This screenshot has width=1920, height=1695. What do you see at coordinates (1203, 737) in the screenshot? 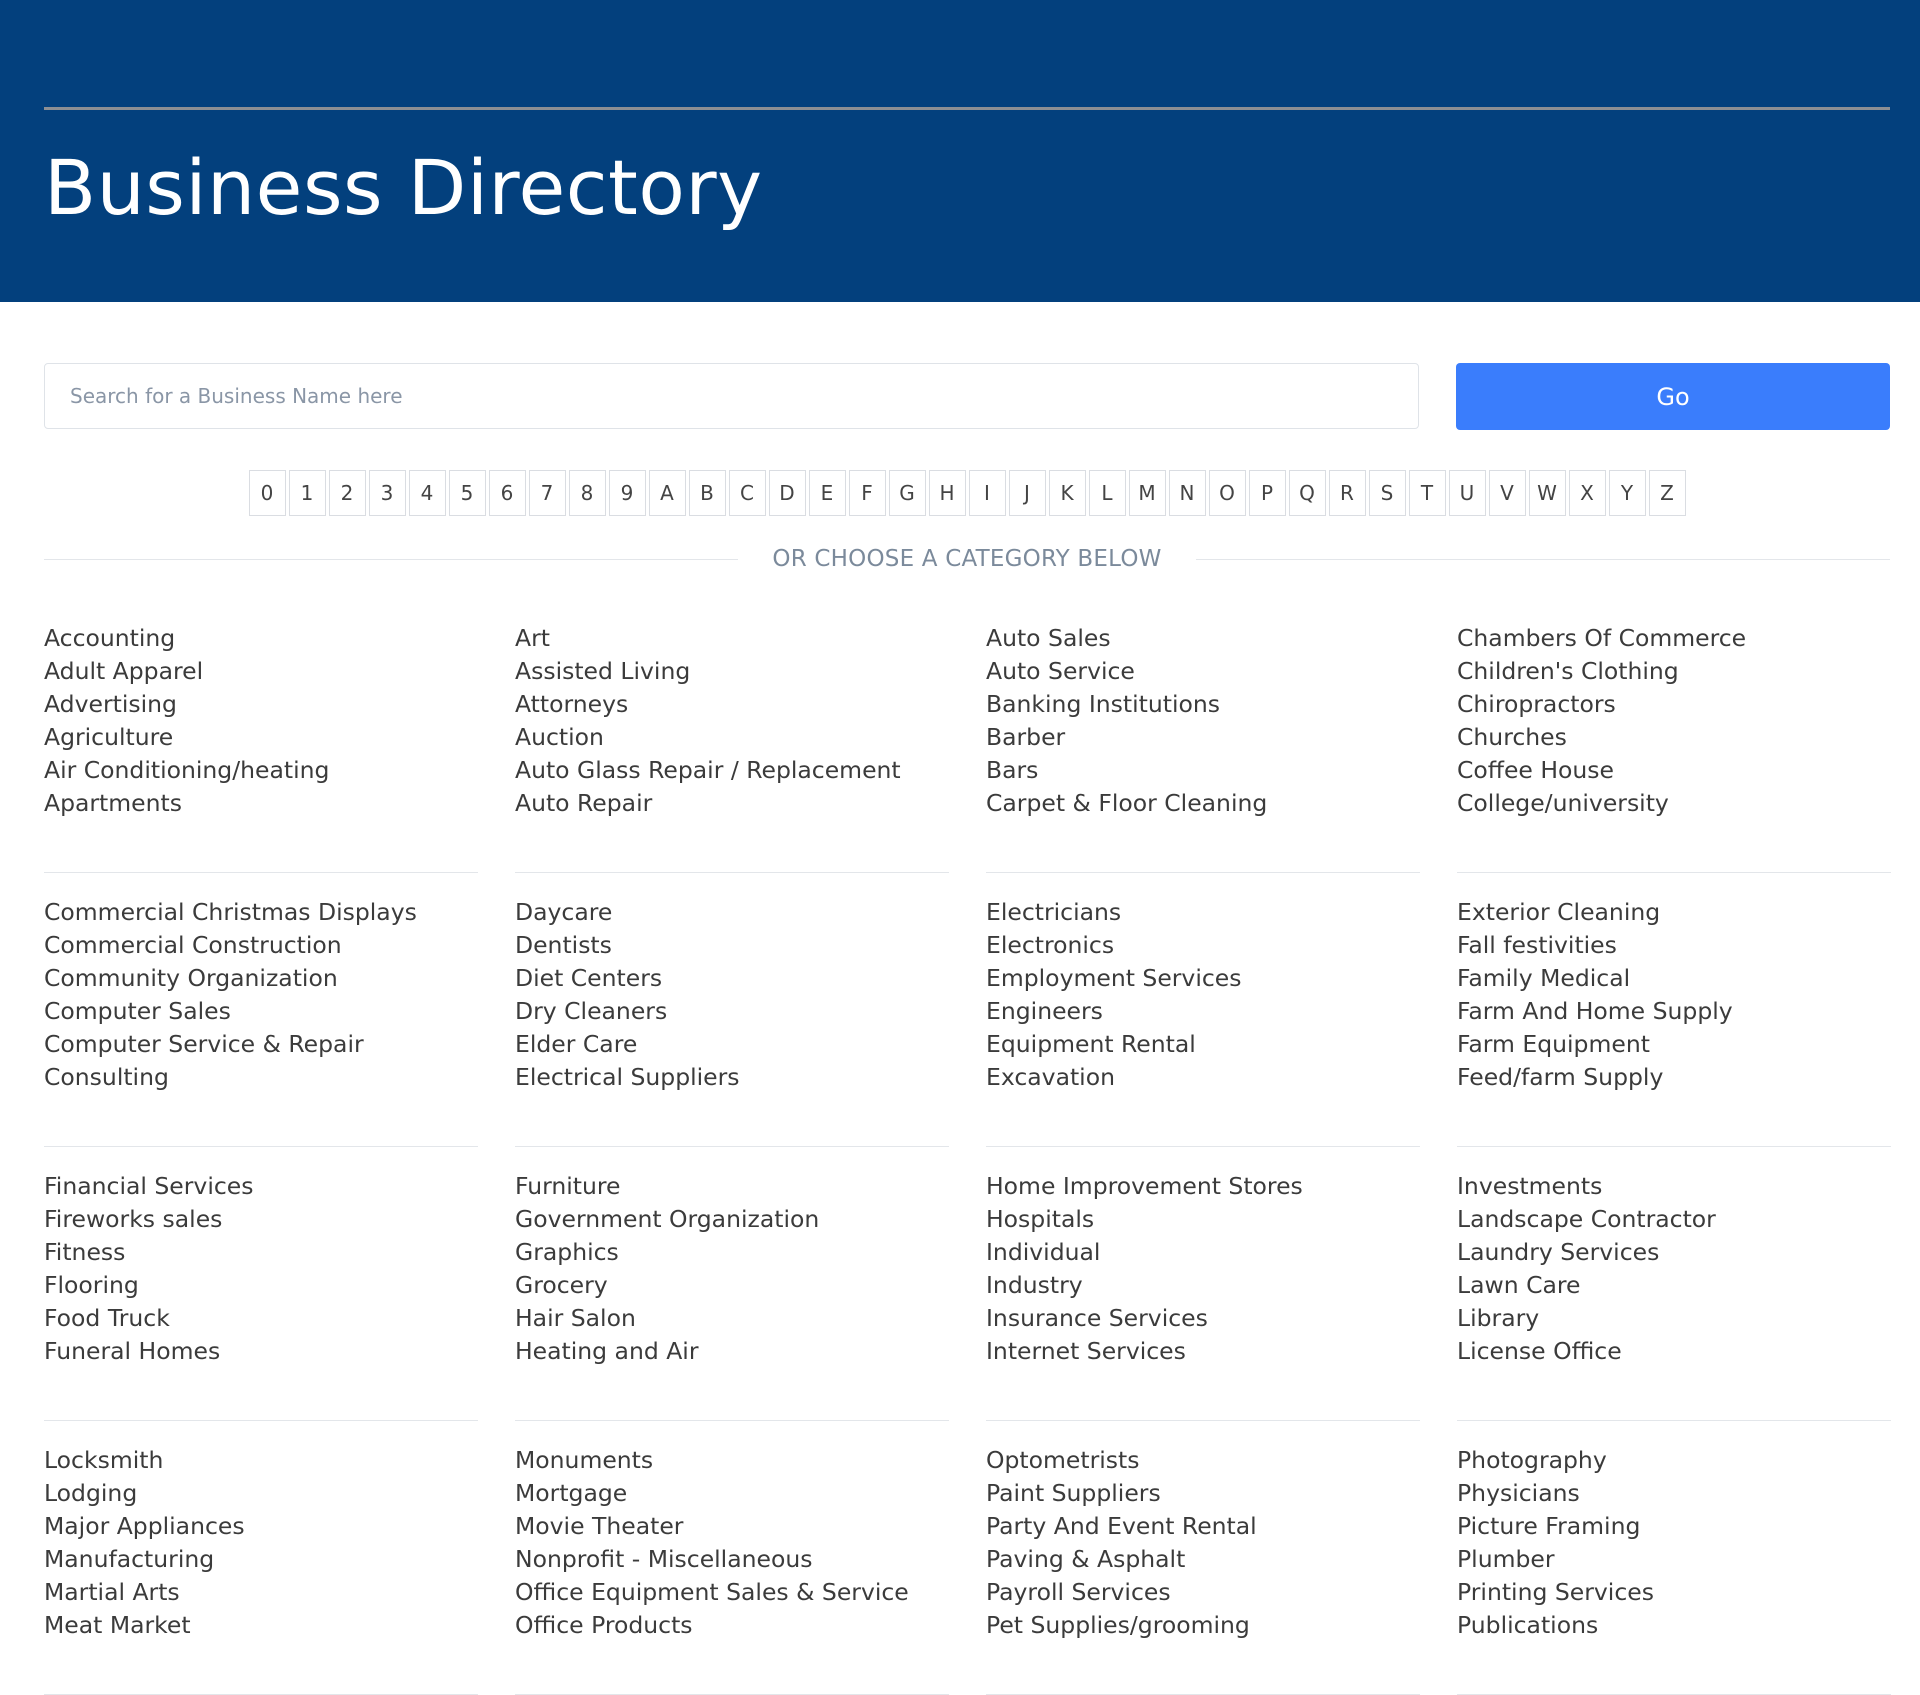
I see `category-link: Barber` at bounding box center [1203, 737].